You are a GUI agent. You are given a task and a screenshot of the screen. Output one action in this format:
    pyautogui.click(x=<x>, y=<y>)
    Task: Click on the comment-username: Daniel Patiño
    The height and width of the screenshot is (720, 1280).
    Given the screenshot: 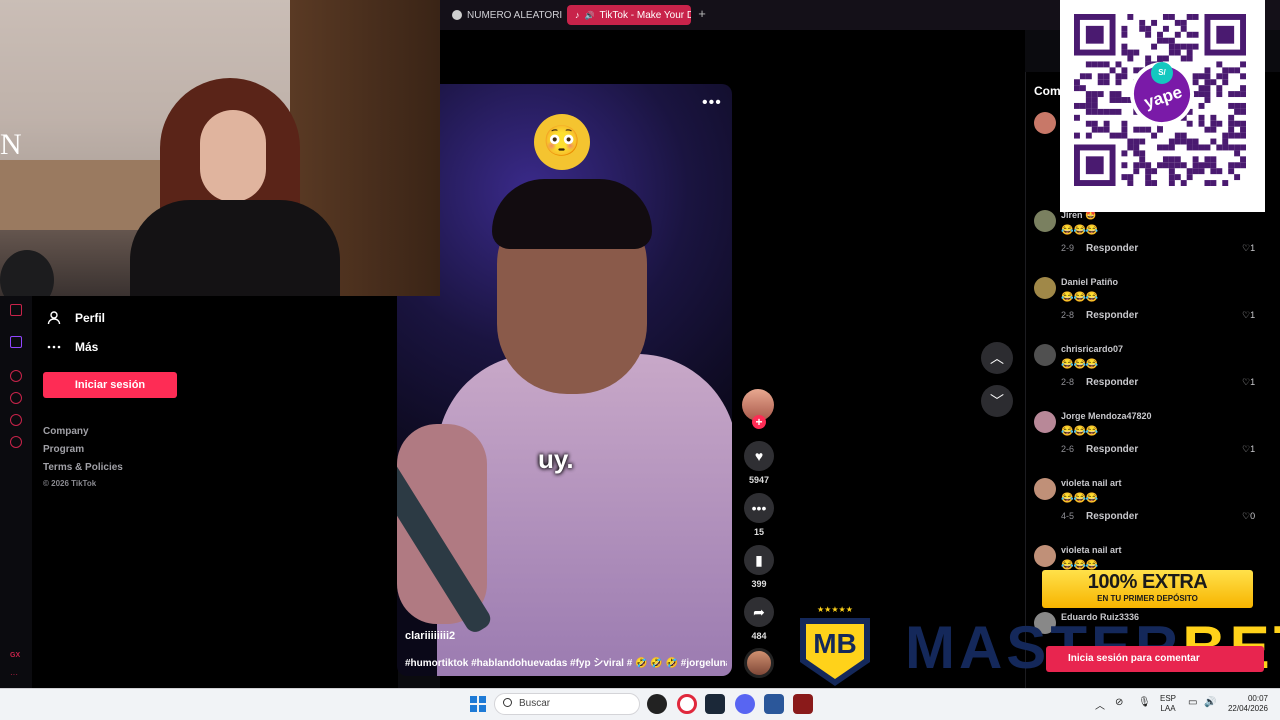 What is the action you would take?
    pyautogui.click(x=1089, y=282)
    